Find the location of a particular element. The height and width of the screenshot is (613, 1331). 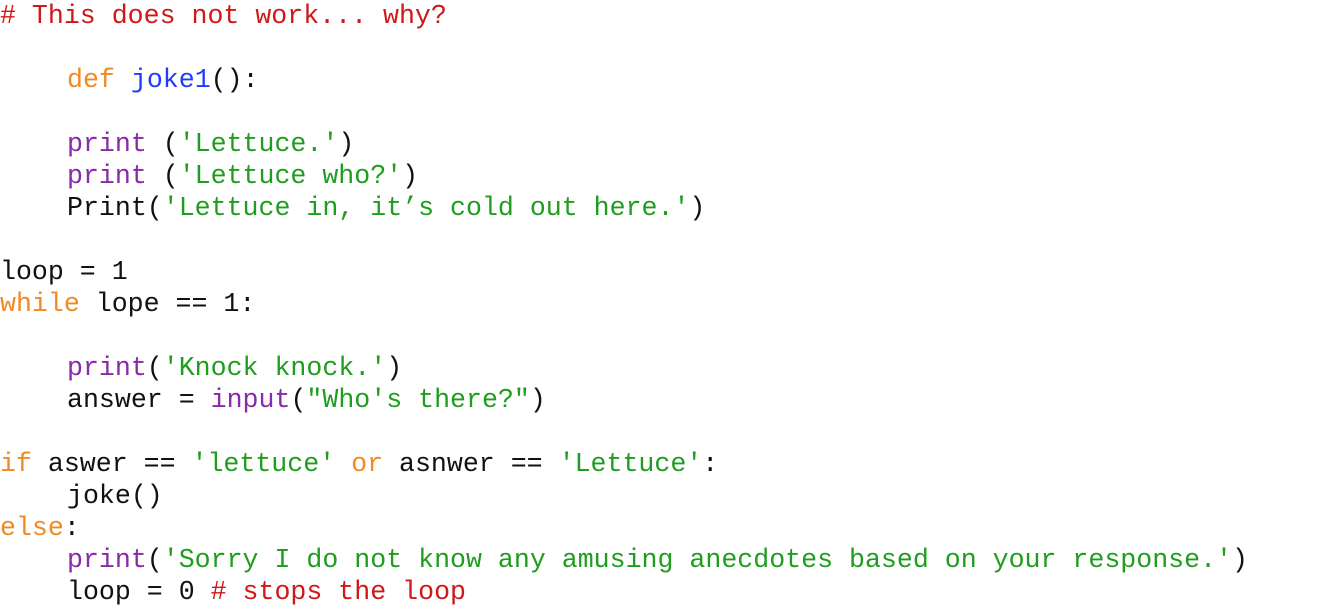

code-text: lope == 1: is located at coordinates (167, 304).